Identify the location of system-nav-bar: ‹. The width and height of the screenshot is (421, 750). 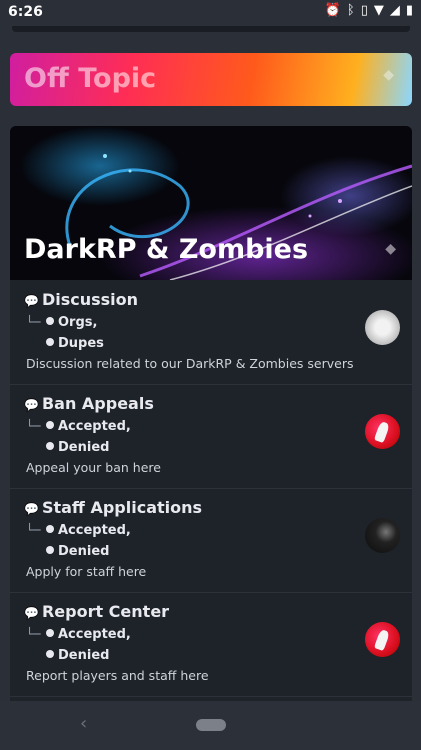
(210, 725).